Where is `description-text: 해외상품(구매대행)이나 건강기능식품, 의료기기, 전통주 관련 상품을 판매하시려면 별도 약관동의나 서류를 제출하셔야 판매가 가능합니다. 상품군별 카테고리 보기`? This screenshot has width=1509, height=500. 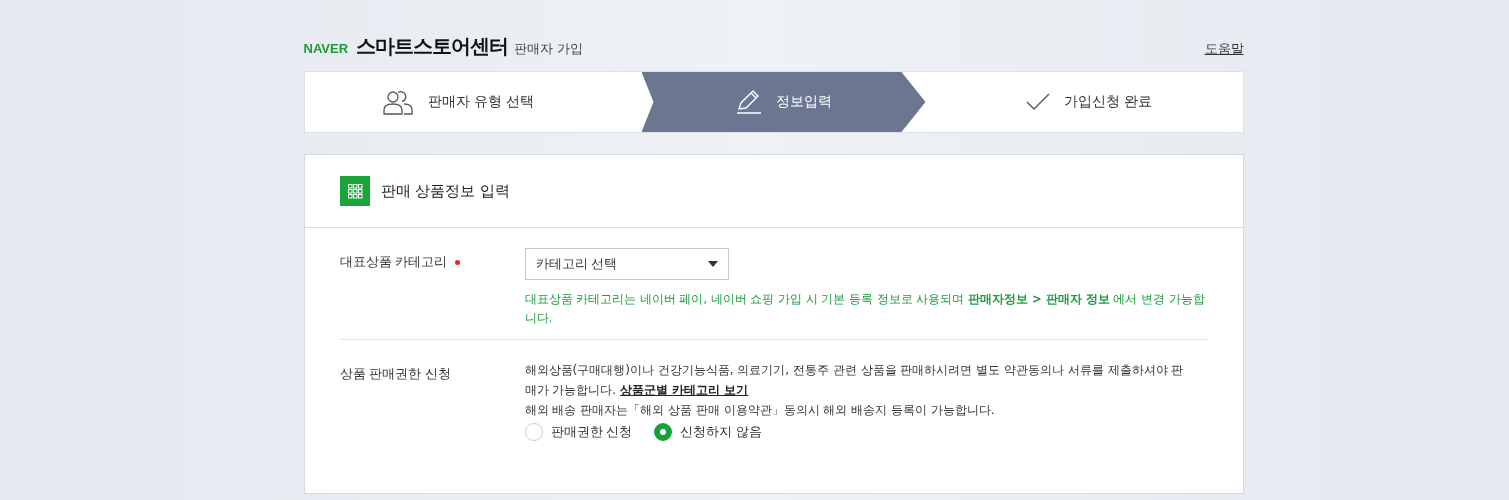 description-text: 해외상품(구매대행)이나 건강기능식품, 의료기기, 전통주 관련 상품을 판매하시려면 별도 약관동의나 서류를 제출하셔야 판매가 가능합니다. 상품군별 카테고리 보기 is located at coordinates (854, 380).